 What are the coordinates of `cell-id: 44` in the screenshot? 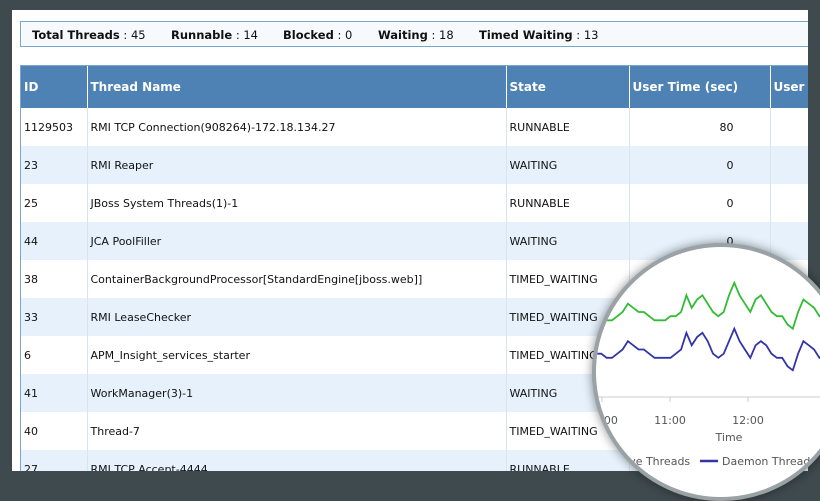 It's located at (54, 241).